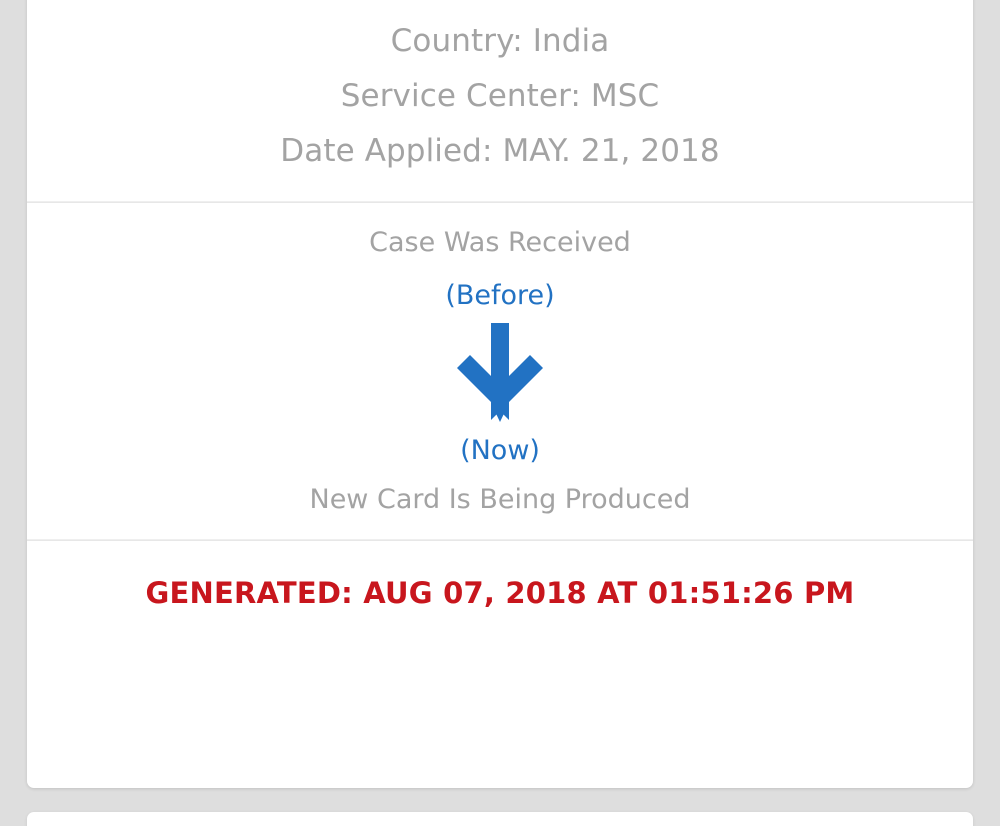 The width and height of the screenshot is (1000, 826). I want to click on next-case-card, so click(500, 819).